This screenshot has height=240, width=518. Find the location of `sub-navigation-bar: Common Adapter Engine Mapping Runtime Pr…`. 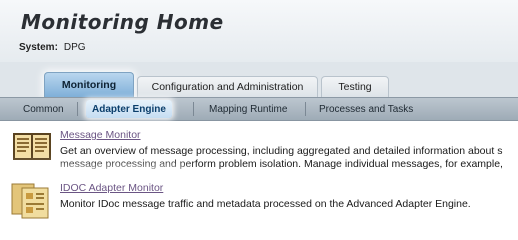

sub-navigation-bar: Common Adapter Engine Mapping Runtime Pr… is located at coordinates (259, 109).